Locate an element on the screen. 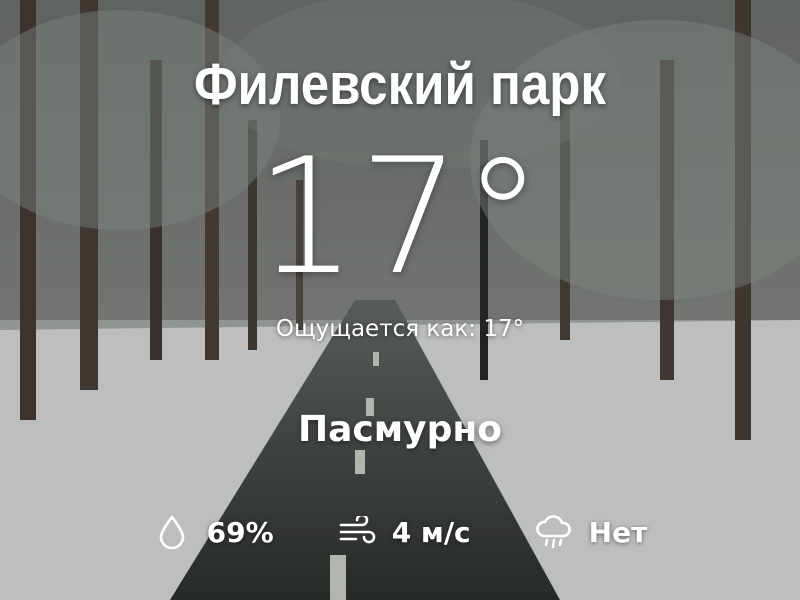  humidity-stat: 69% is located at coordinates (213, 532).